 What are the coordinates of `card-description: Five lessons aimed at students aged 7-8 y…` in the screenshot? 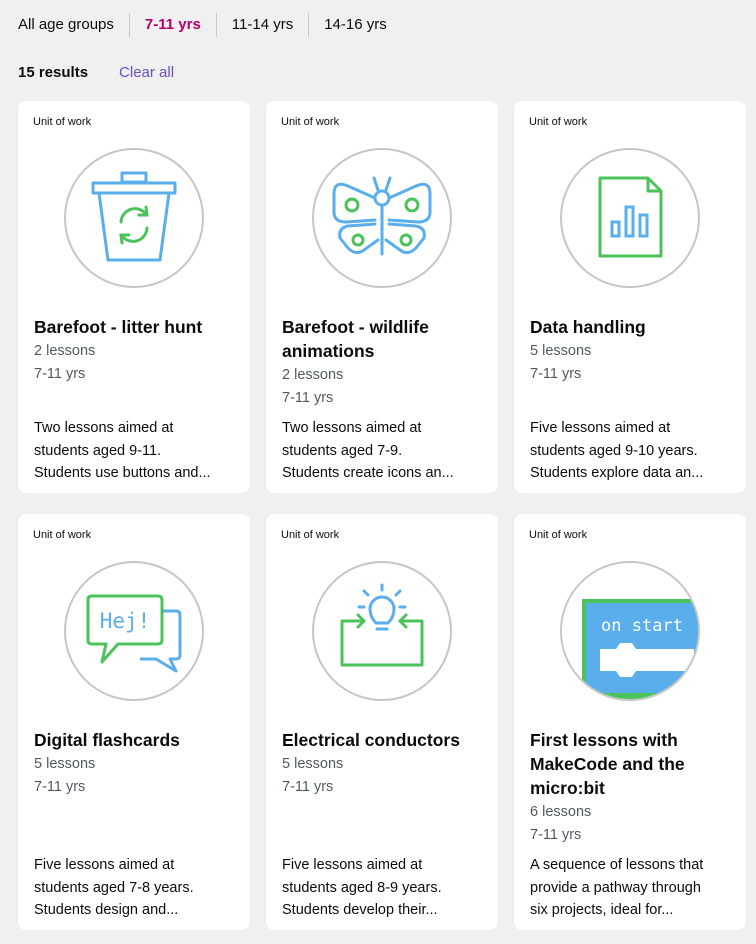 It's located at (114, 887).